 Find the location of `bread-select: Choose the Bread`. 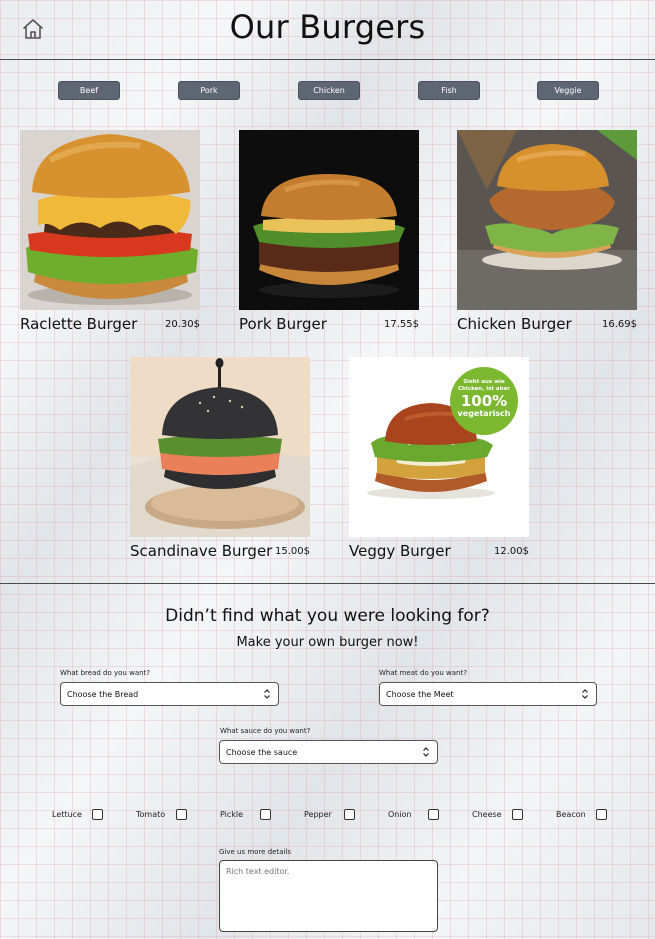

bread-select: Choose the Bread is located at coordinates (169, 694).